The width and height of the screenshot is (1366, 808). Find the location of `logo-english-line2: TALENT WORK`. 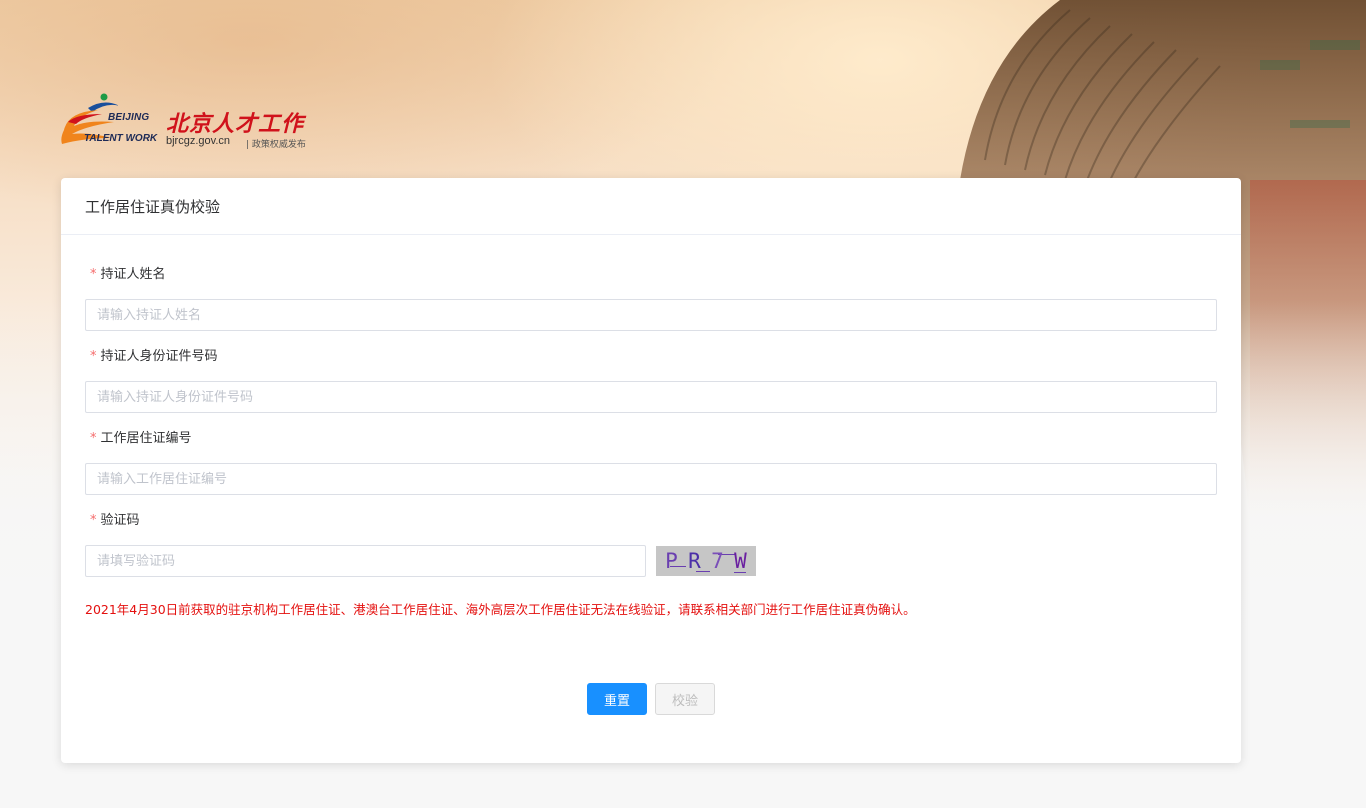

logo-english-line2: TALENT WORK is located at coordinates (121, 138).